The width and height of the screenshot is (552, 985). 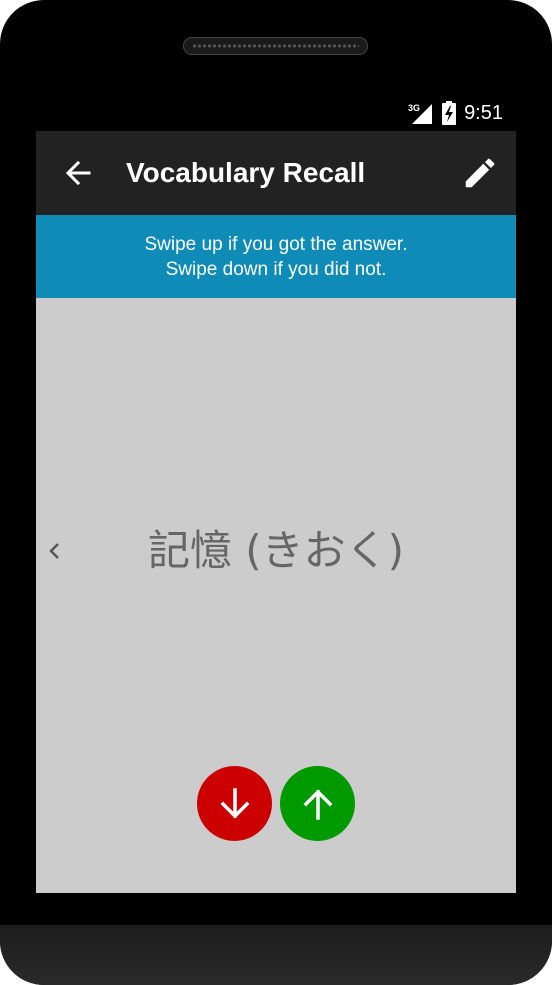 I want to click on got-answer-button, so click(x=317, y=803).